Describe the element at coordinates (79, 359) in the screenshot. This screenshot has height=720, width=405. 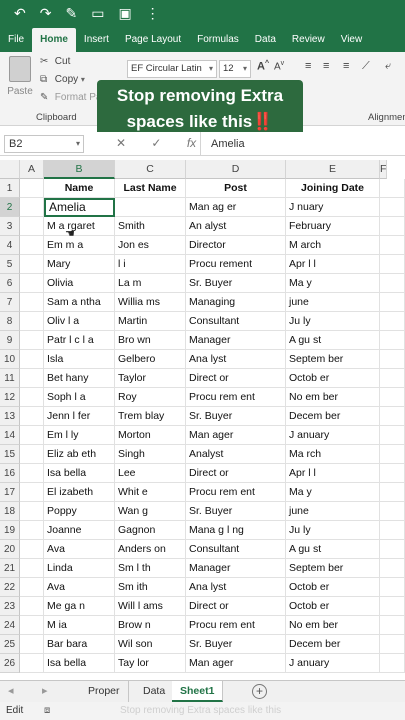
I see `cell: Isla` at that location.